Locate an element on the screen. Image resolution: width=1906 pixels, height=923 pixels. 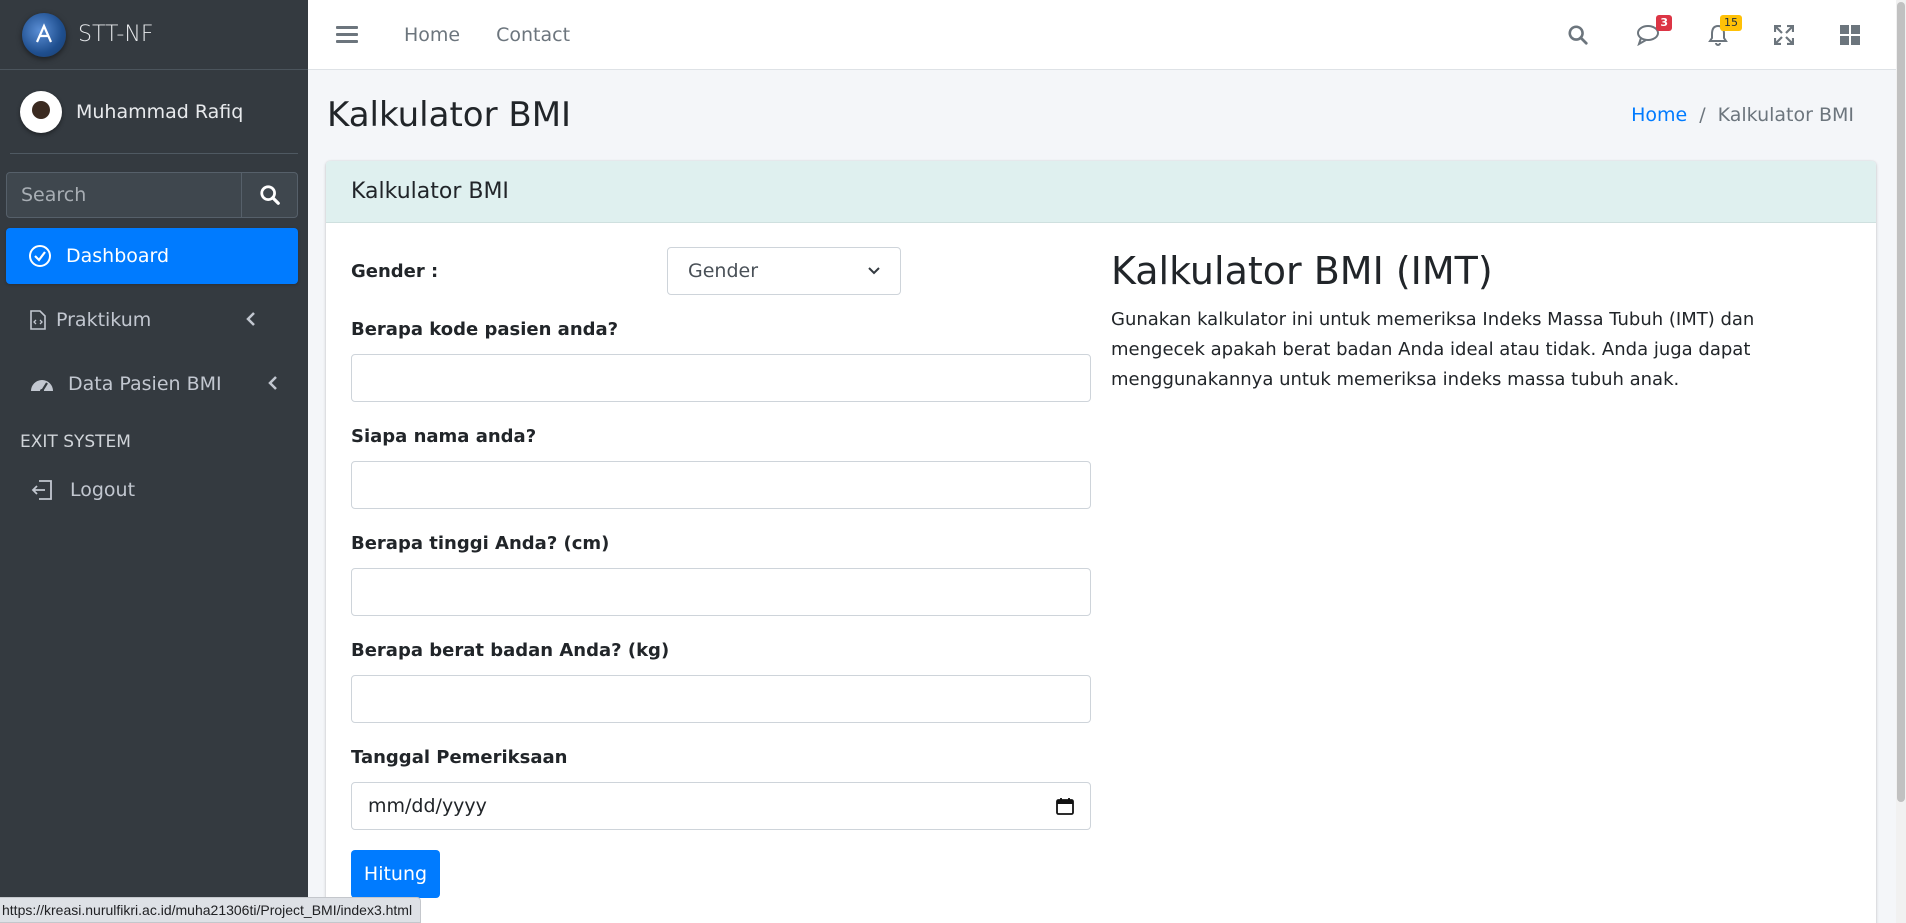
berat-input is located at coordinates (721, 699).